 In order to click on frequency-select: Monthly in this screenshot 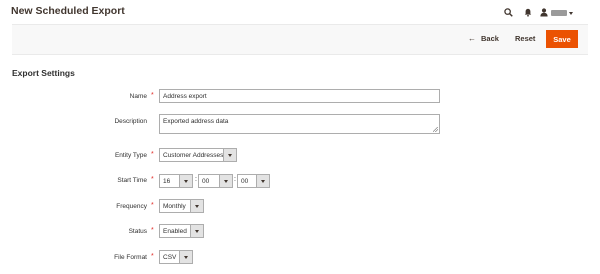, I will do `click(181, 206)`.